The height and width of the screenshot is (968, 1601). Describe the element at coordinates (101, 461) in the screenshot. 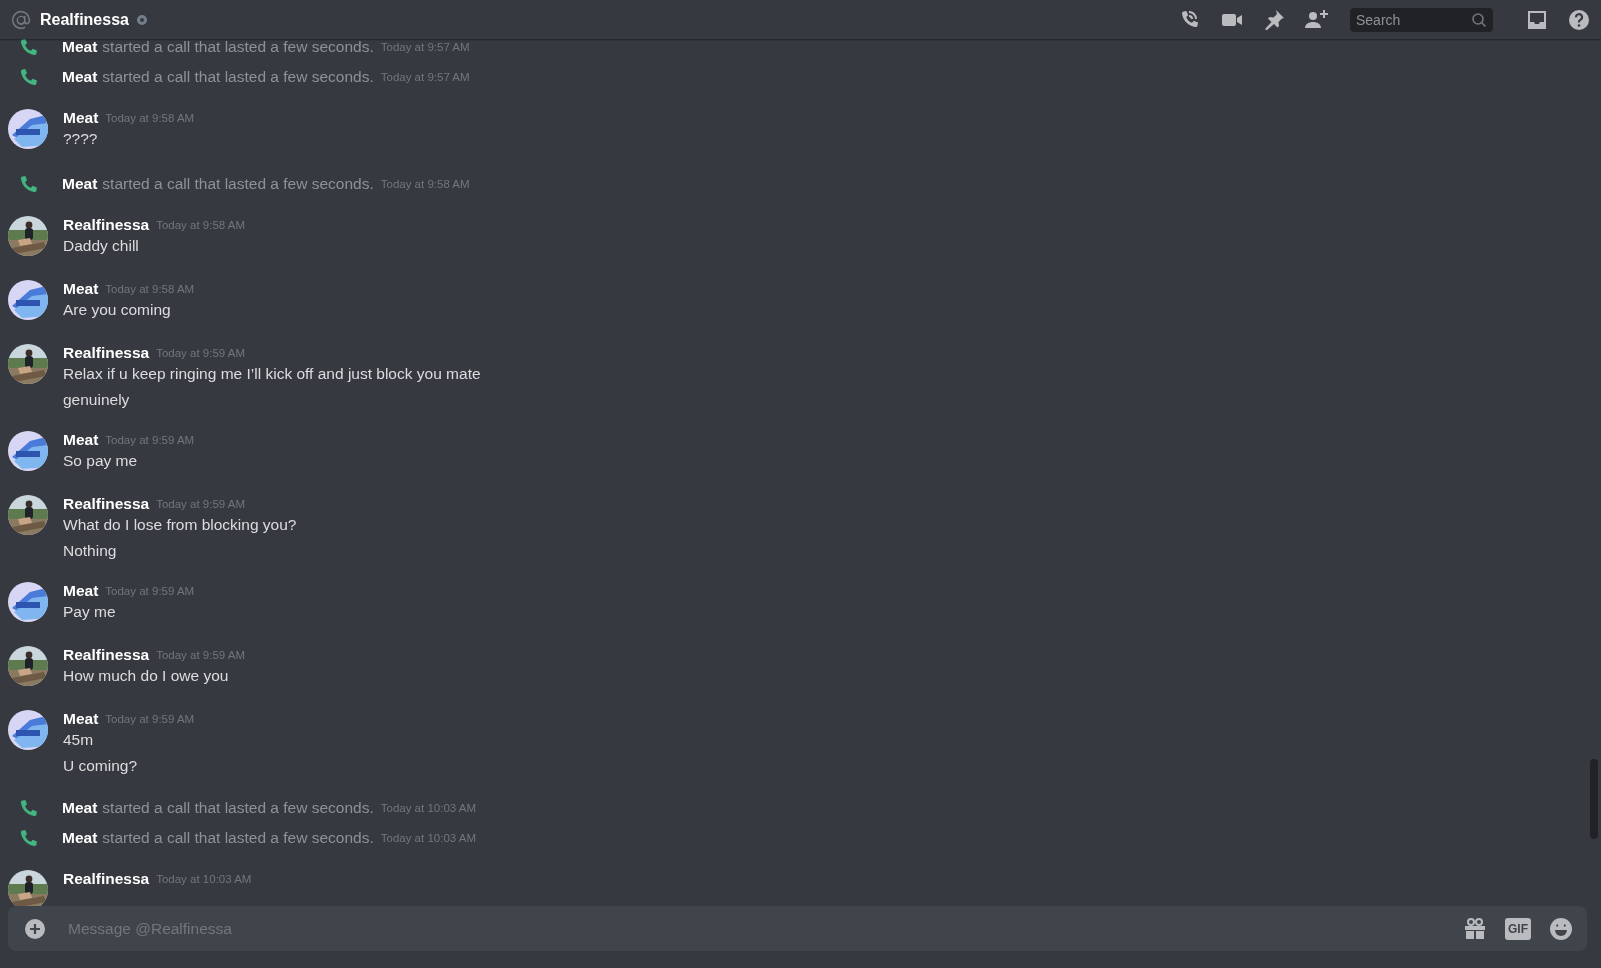

I see `message-text: So pay me` at that location.